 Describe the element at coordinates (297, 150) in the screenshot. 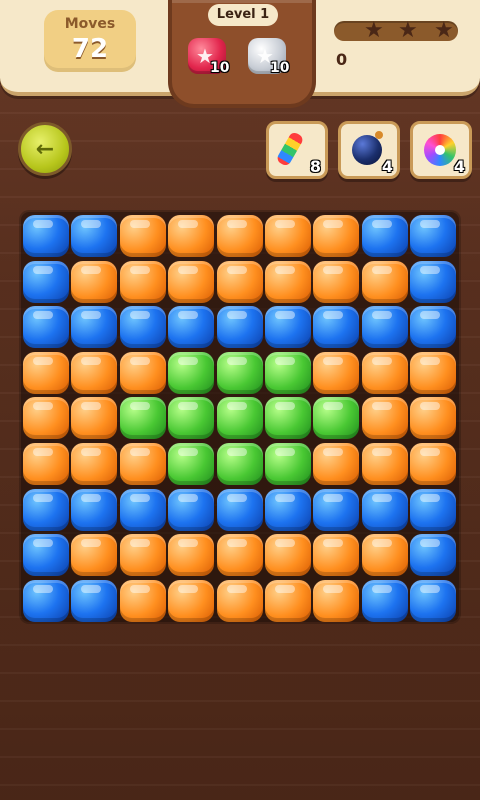

I see `rocket-booster-button: 8` at that location.